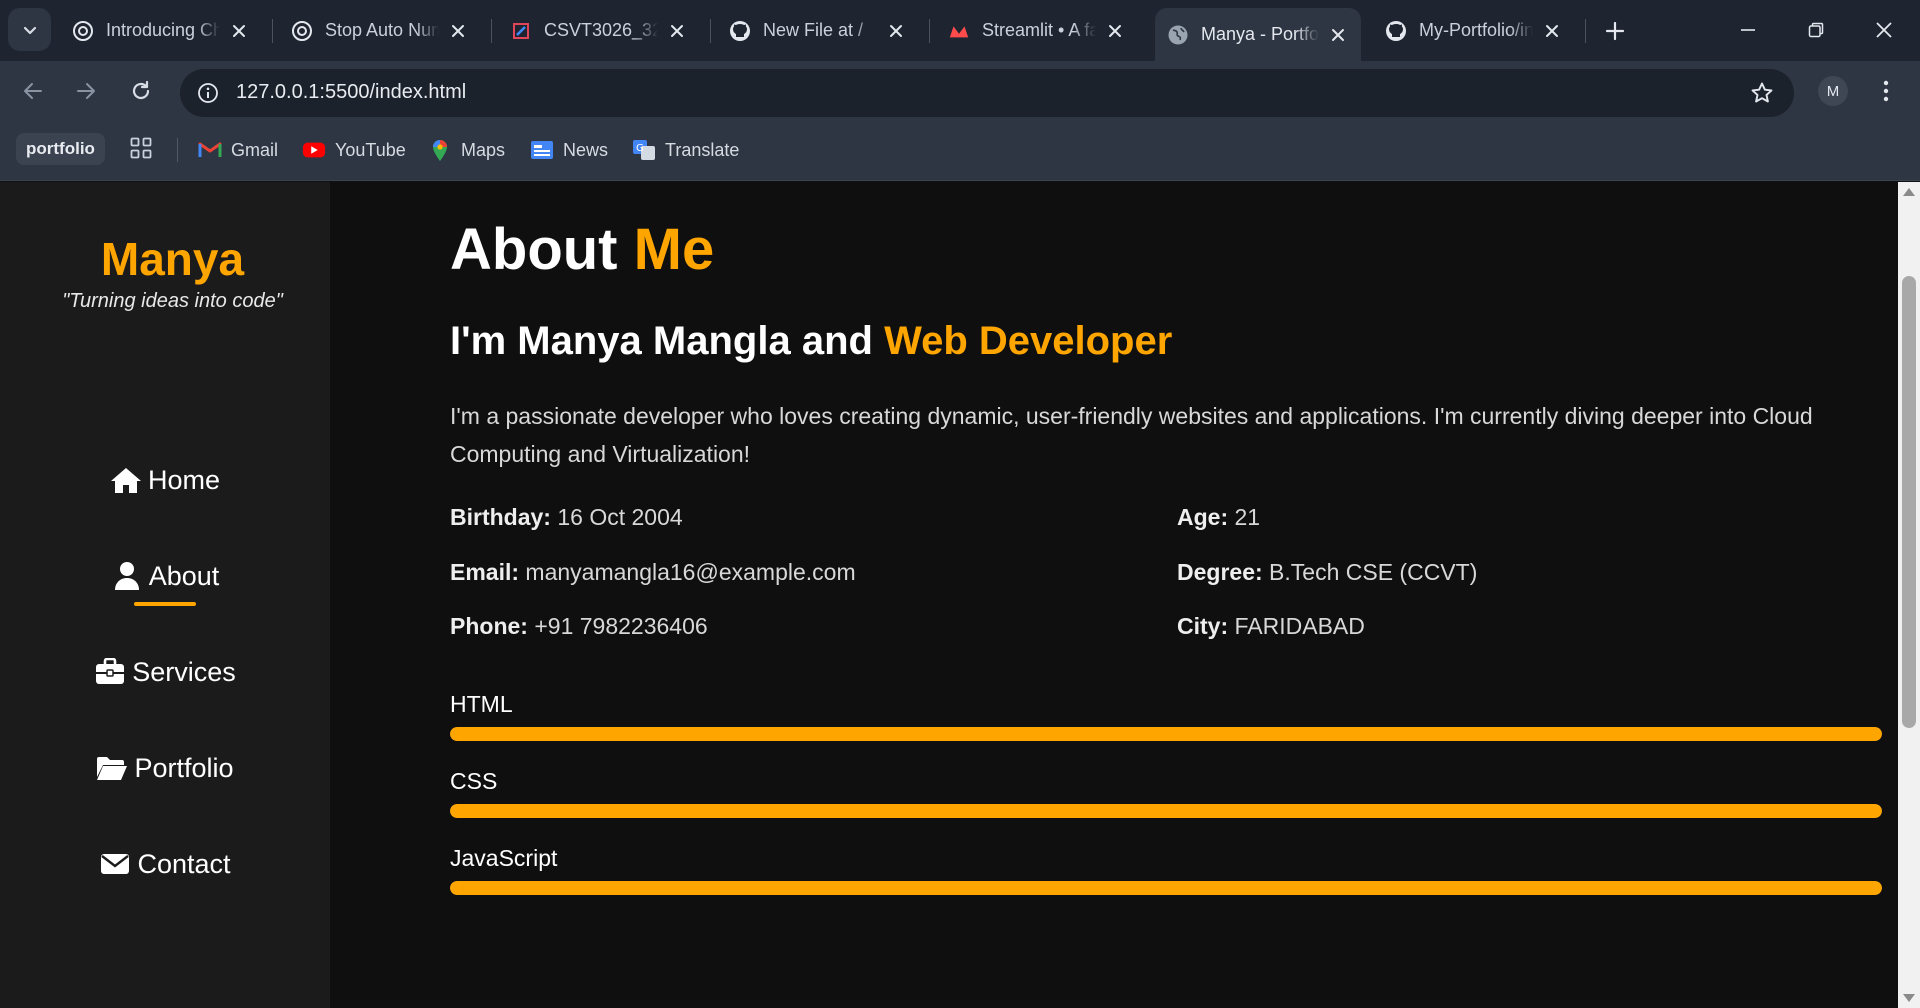  What do you see at coordinates (1166, 734) in the screenshot?
I see `skill-bar-html` at bounding box center [1166, 734].